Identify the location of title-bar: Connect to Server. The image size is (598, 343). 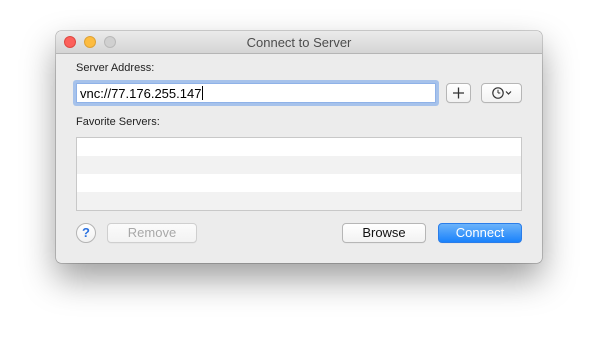
(299, 42).